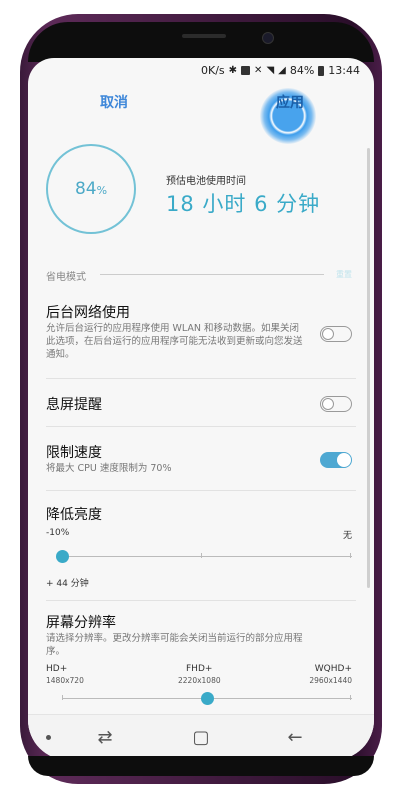  Describe the element at coordinates (290, 102) in the screenshot. I see `apply-button: 应用` at that location.